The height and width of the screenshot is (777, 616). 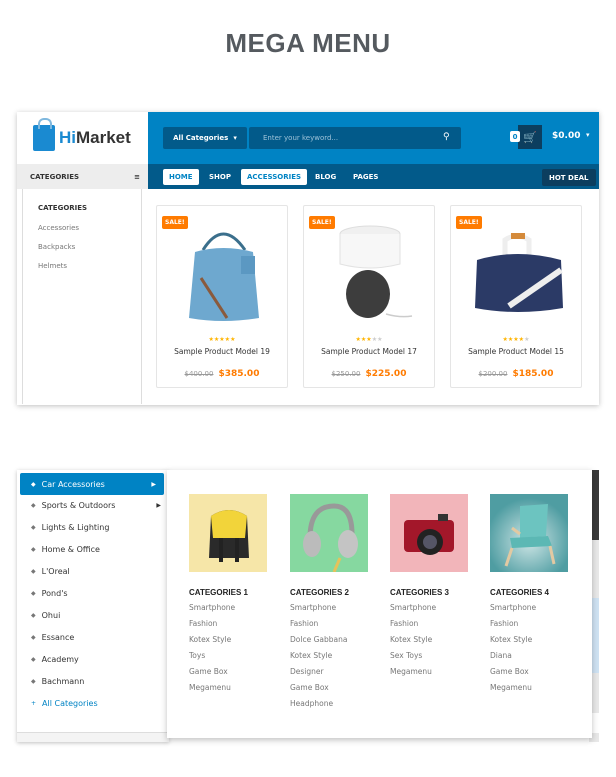 What do you see at coordinates (93, 681) in the screenshot?
I see `vertical-item-bachmann: ◆ Bachmann` at bounding box center [93, 681].